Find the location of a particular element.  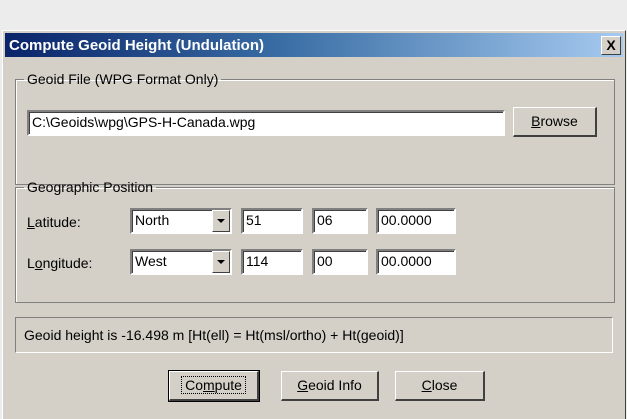

compute-focus: Compute is located at coordinates (213, 385).